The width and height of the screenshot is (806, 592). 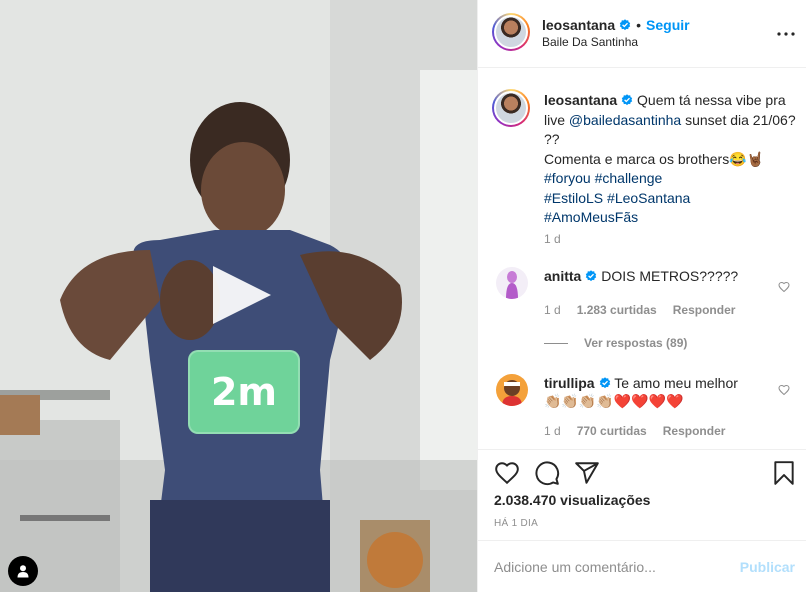 What do you see at coordinates (614, 401) in the screenshot?
I see `comment-body-line-2: 👏🏼👏🏼👏🏼👏🏼❤️❤️❤️❤️` at bounding box center [614, 401].